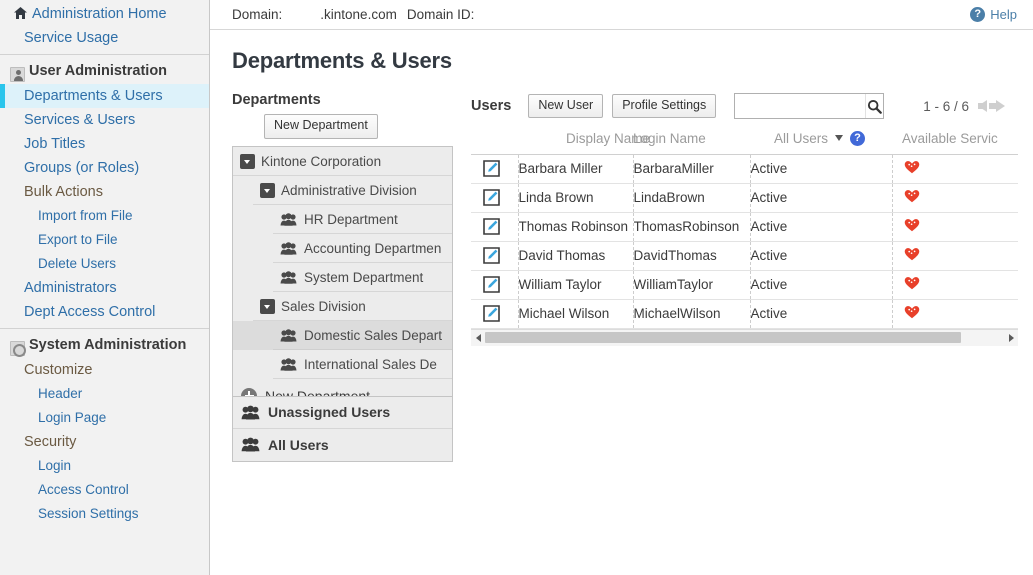 The width and height of the screenshot is (1033, 575). What do you see at coordinates (104, 514) in the screenshot?
I see `sidebar-item-session-settings: Session Settings` at bounding box center [104, 514].